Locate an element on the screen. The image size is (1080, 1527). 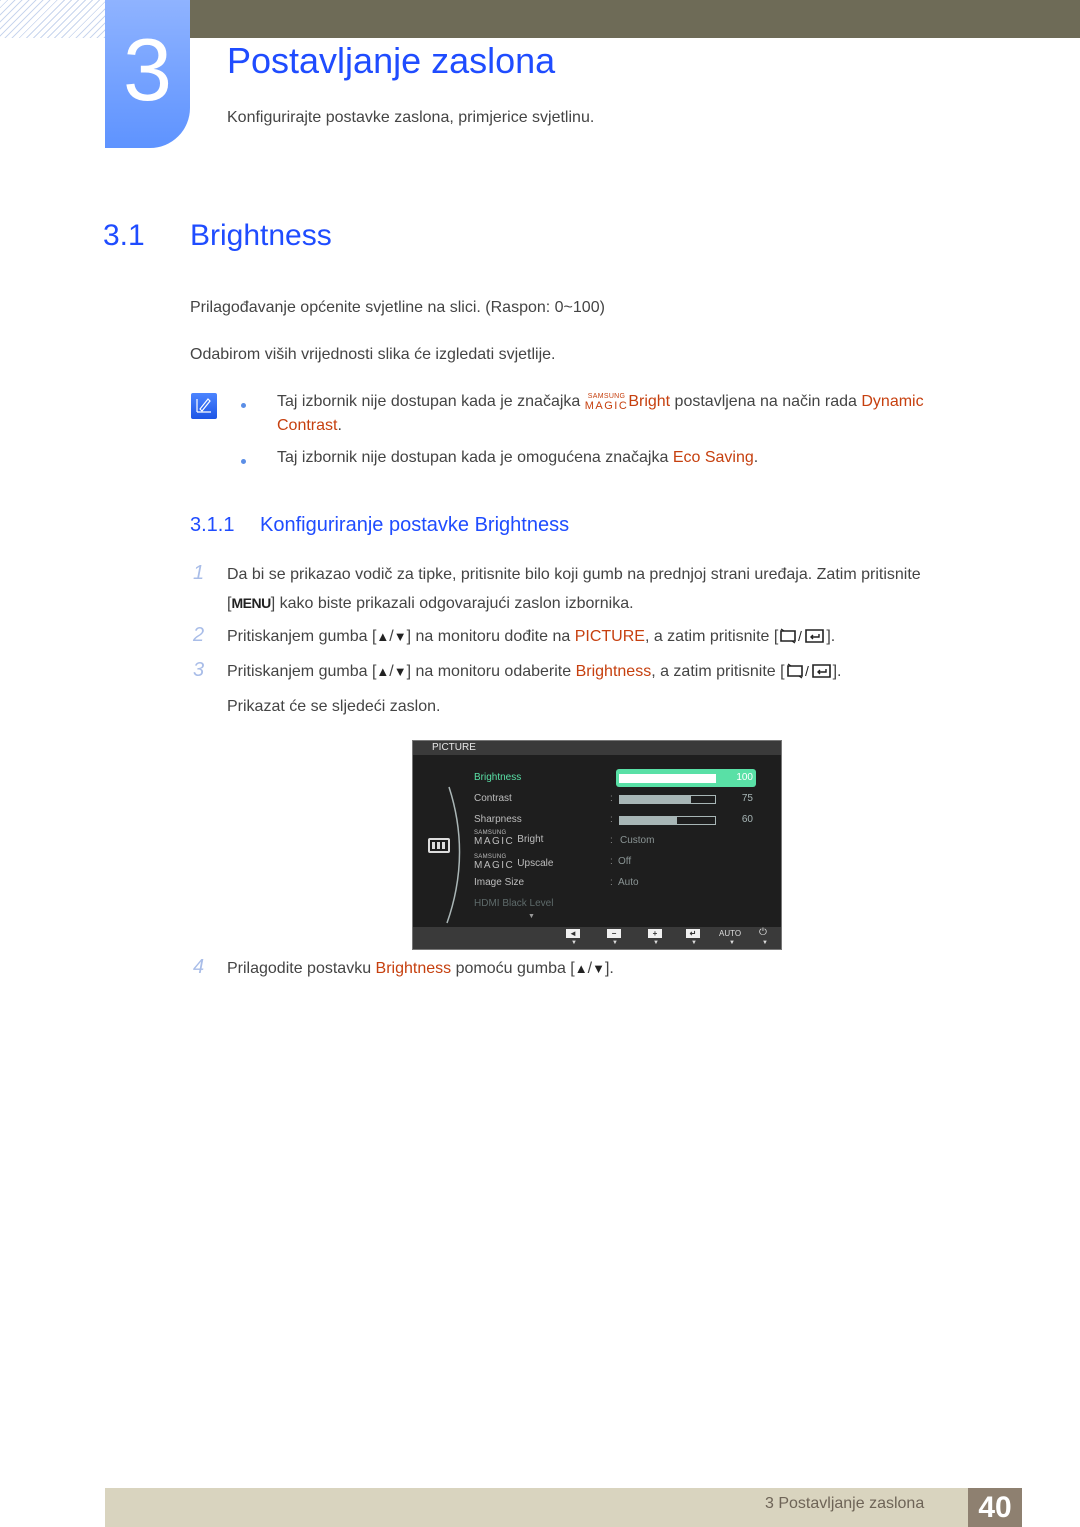
highlight-eco-saving: Eco Saving is located at coordinates (713, 457).